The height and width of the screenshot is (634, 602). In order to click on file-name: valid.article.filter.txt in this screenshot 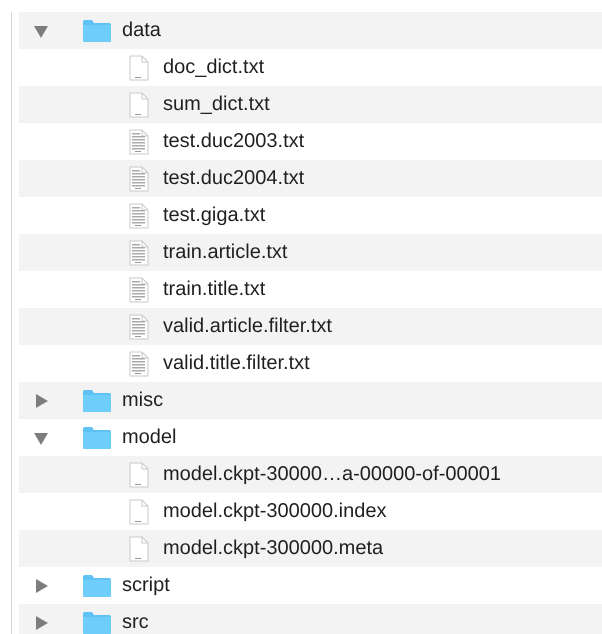, I will do `click(247, 326)`.